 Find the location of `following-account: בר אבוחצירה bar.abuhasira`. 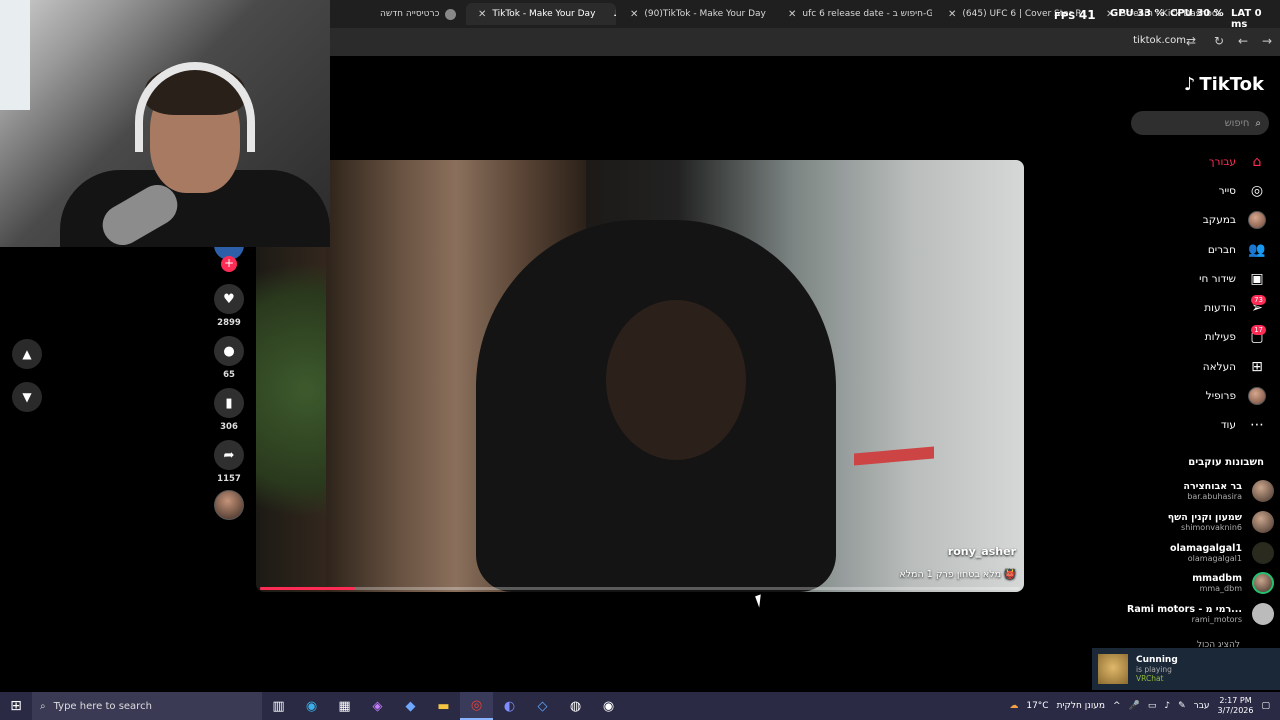

following-account: בר אבוחצירה bar.abuhasira is located at coordinates (1199, 491).